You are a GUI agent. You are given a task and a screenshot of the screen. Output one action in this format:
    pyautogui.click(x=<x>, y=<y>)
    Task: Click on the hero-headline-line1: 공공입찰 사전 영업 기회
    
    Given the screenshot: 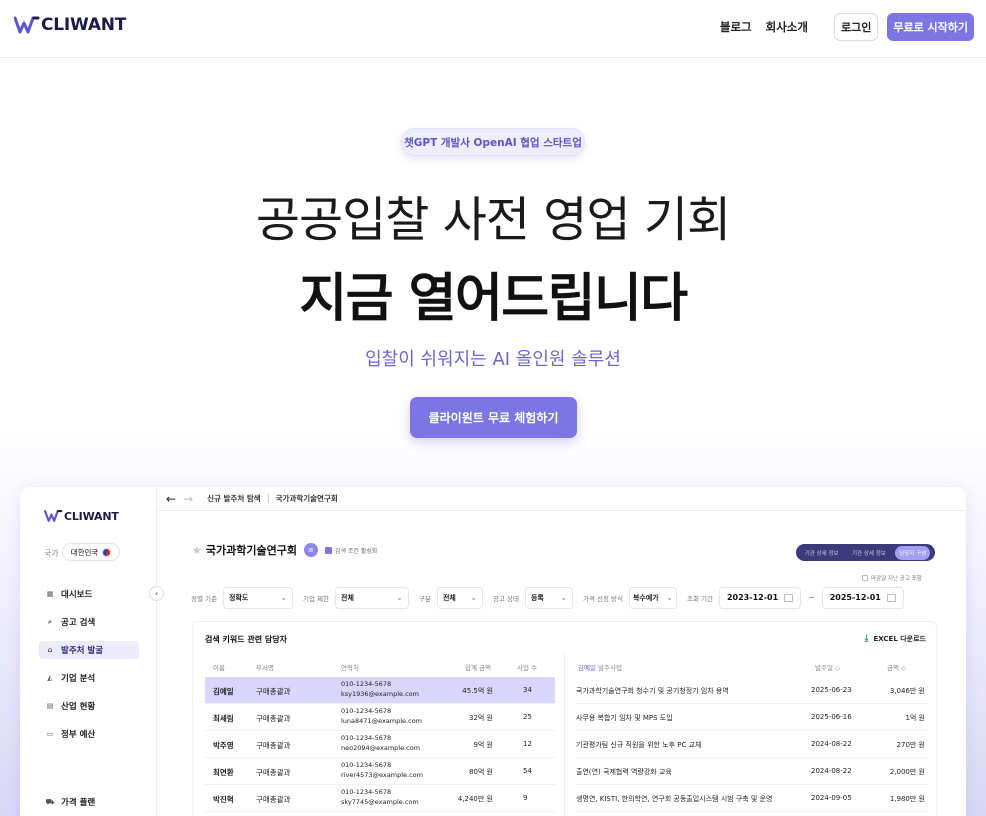 What is the action you would take?
    pyautogui.click(x=493, y=220)
    